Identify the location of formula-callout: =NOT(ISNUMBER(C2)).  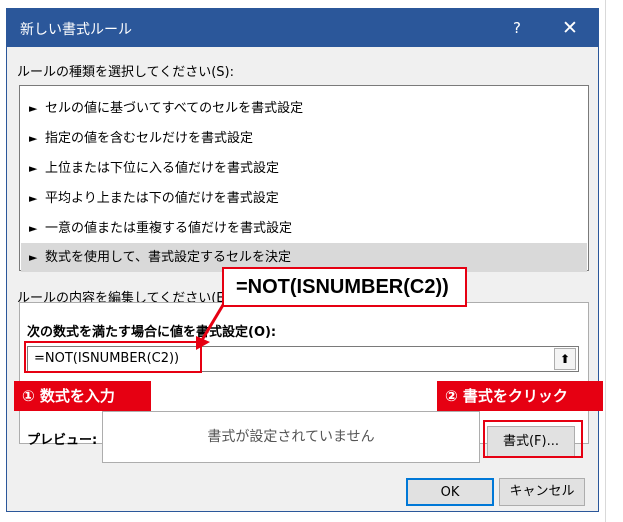
(344, 287).